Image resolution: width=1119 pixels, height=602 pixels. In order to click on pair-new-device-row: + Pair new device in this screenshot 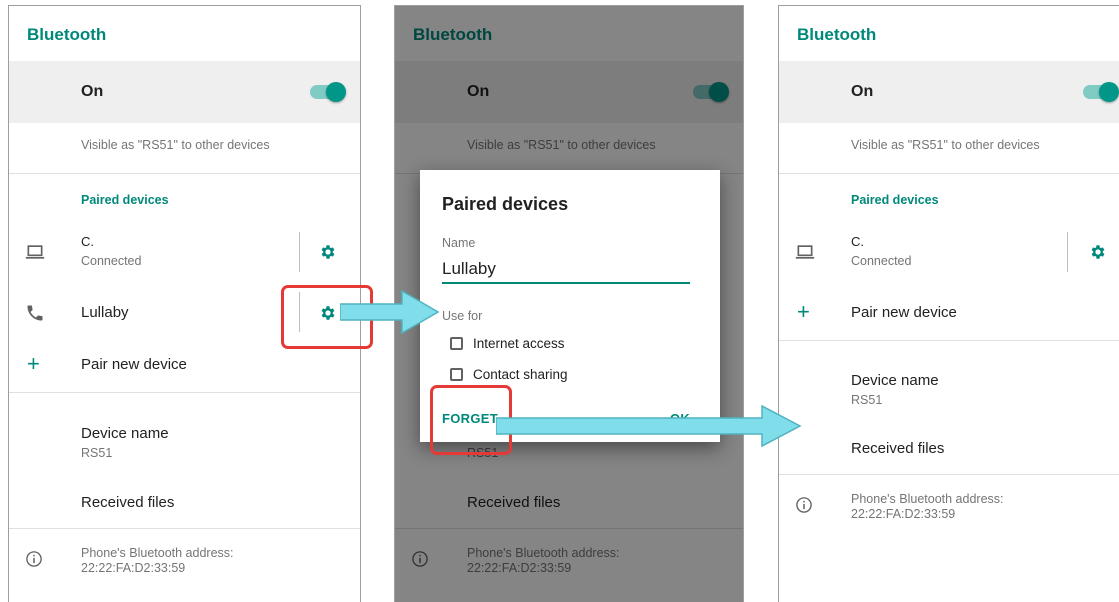, I will do `click(949, 313)`.